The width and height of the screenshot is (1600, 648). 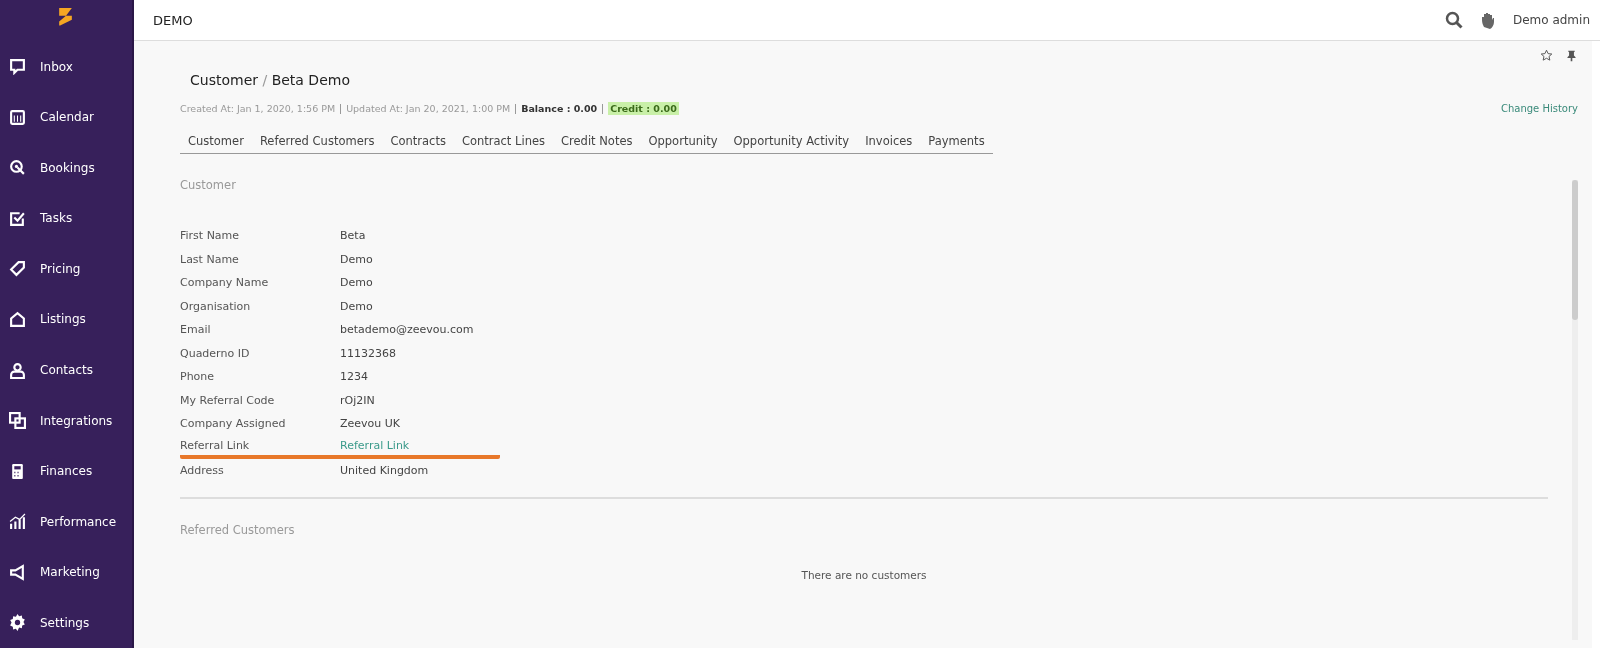 I want to click on tab: Contract Lines, so click(x=503, y=141).